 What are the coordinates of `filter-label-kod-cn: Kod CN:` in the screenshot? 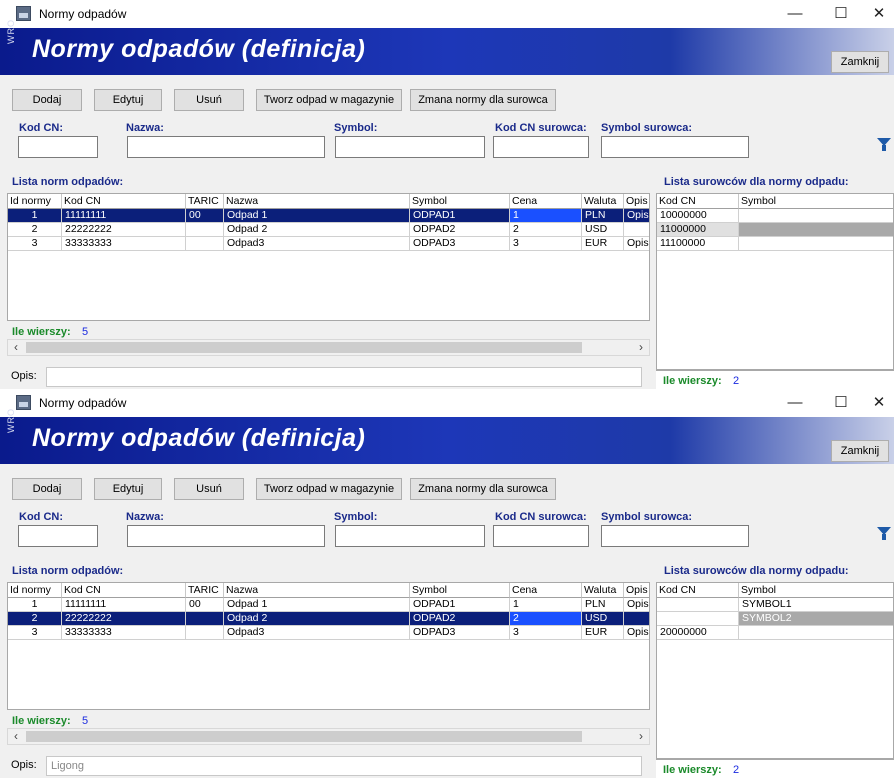 It's located at (41, 128).